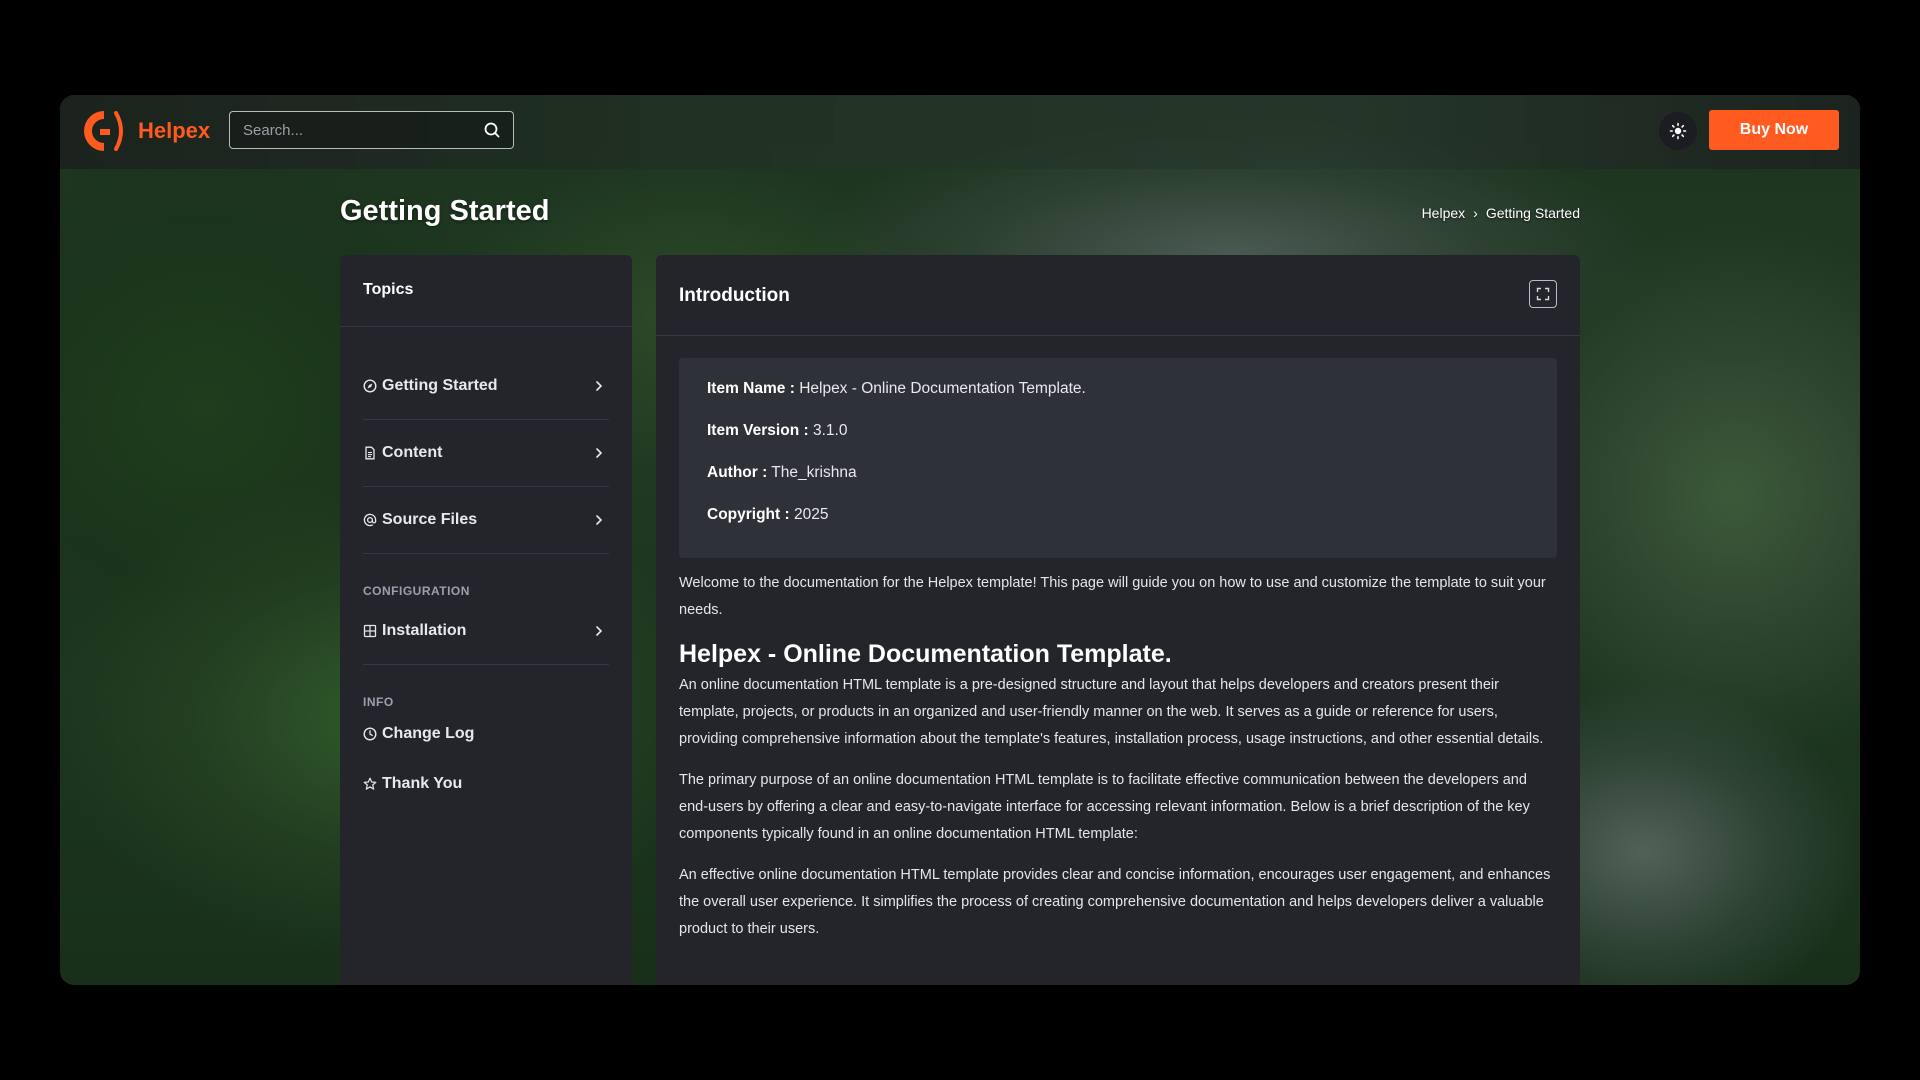 The height and width of the screenshot is (1080, 1920). What do you see at coordinates (751, 388) in the screenshot?
I see `meta-key: Item Name :` at bounding box center [751, 388].